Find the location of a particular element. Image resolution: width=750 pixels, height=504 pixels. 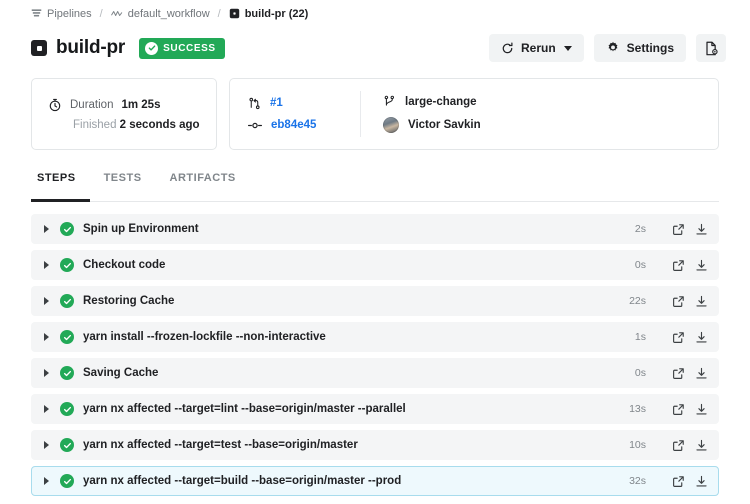

duration-row: Duration 1m 25s is located at coordinates (124, 105).